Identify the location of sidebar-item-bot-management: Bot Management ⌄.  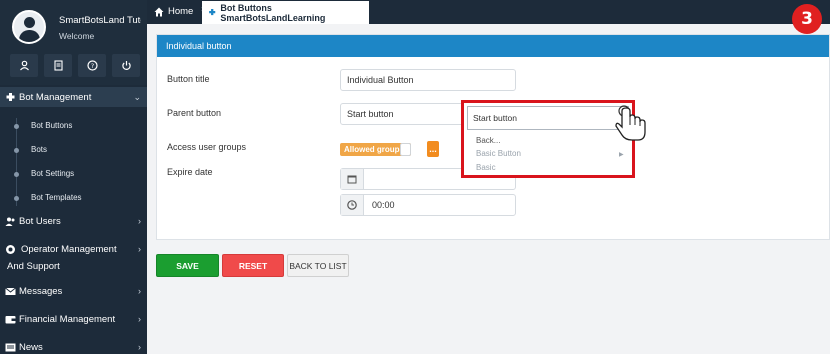
(73, 97).